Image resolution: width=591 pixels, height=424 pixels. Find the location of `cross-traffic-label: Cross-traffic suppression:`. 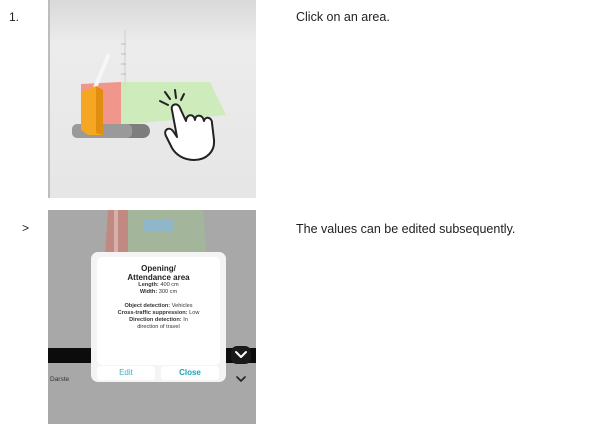

cross-traffic-label: Cross-traffic suppression: is located at coordinates (152, 313).